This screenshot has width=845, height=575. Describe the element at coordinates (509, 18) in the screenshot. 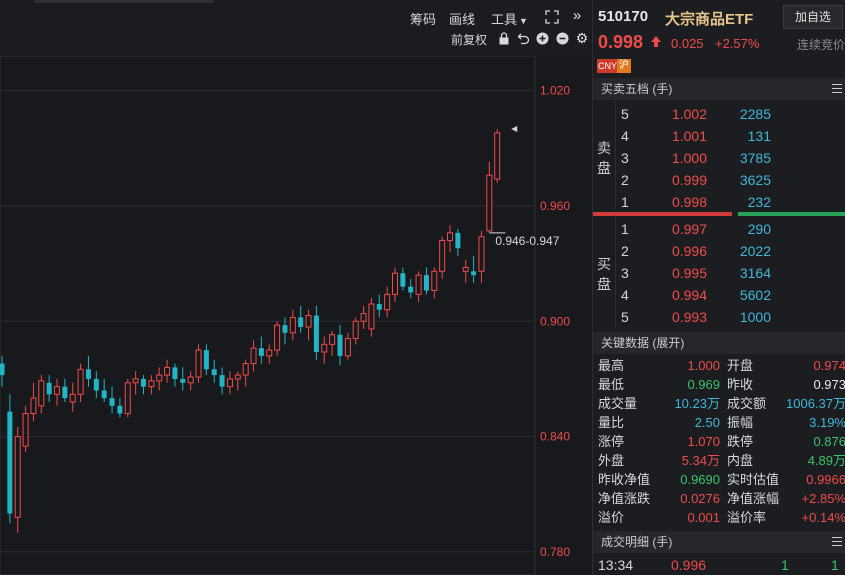

I see `tools-menu-button: 工具 ▼` at that location.